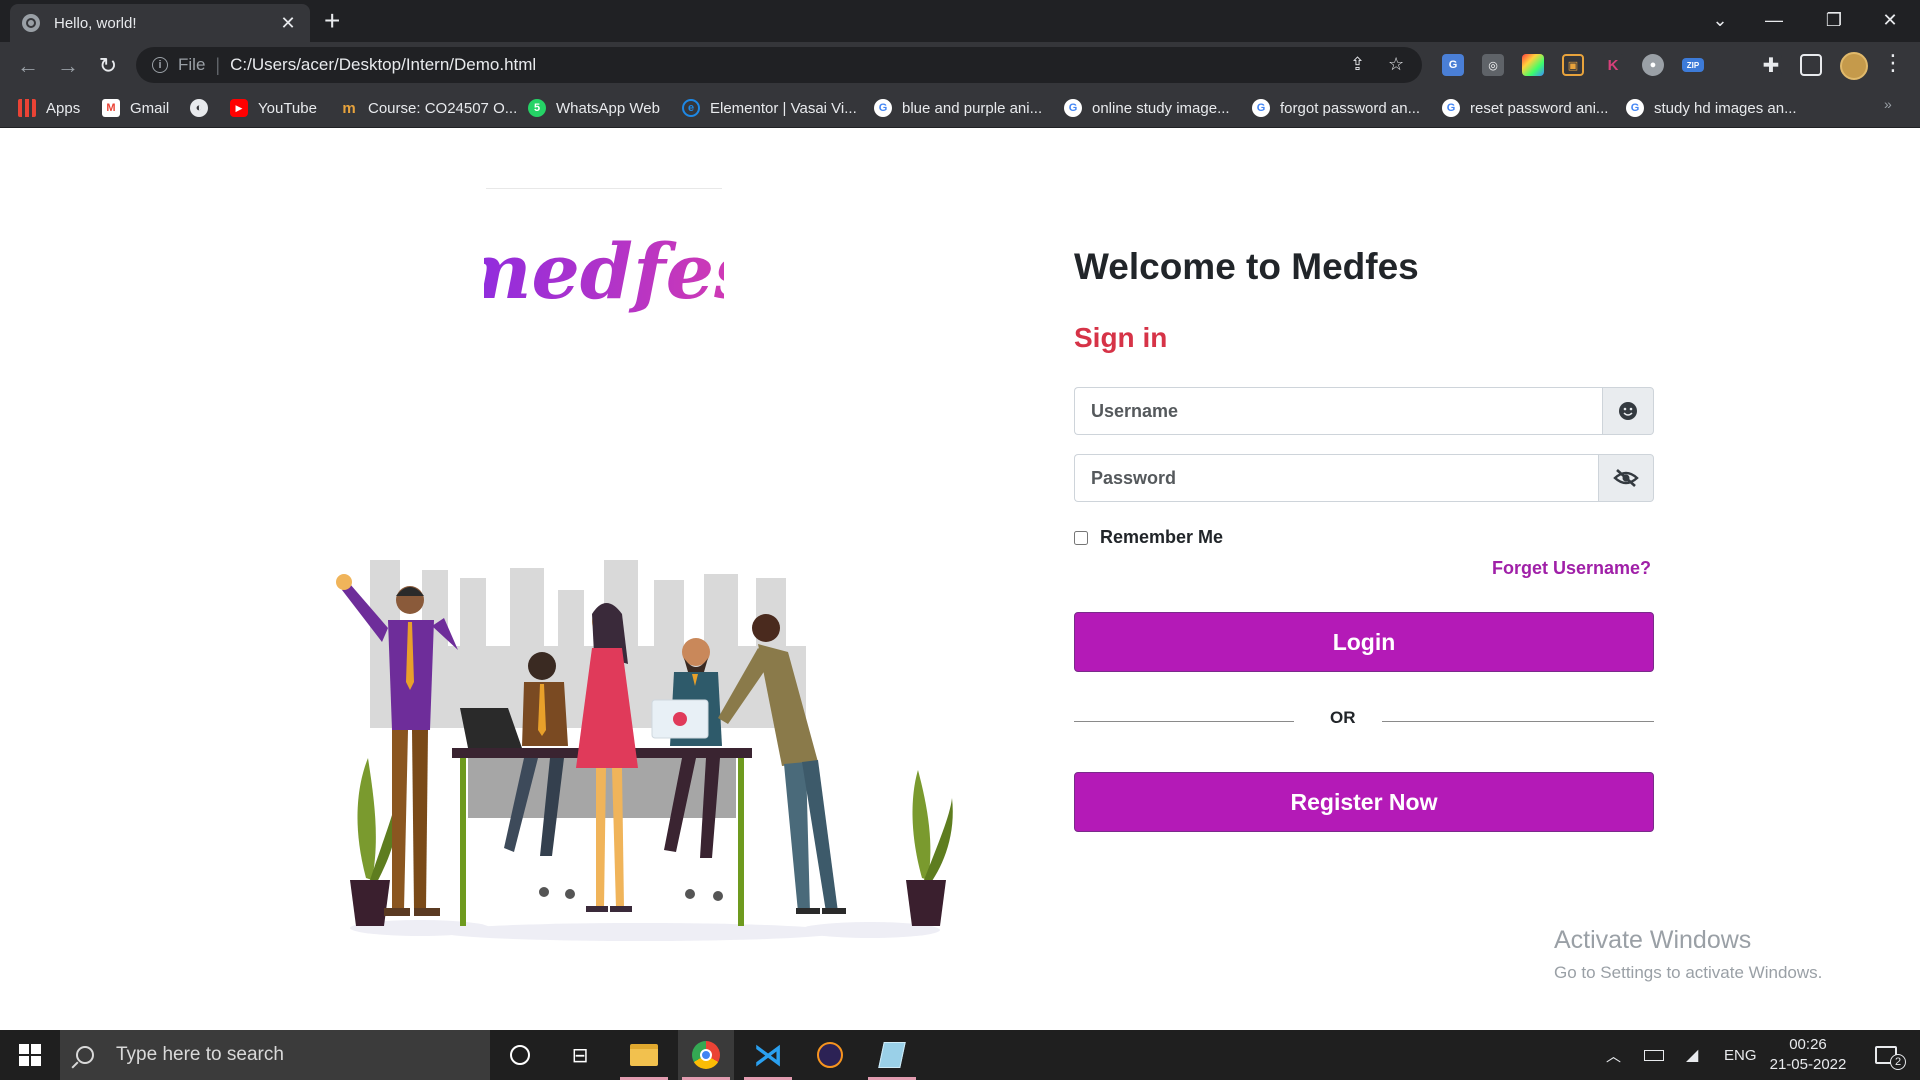  I want to click on site-info-icon: i, so click(160, 65).